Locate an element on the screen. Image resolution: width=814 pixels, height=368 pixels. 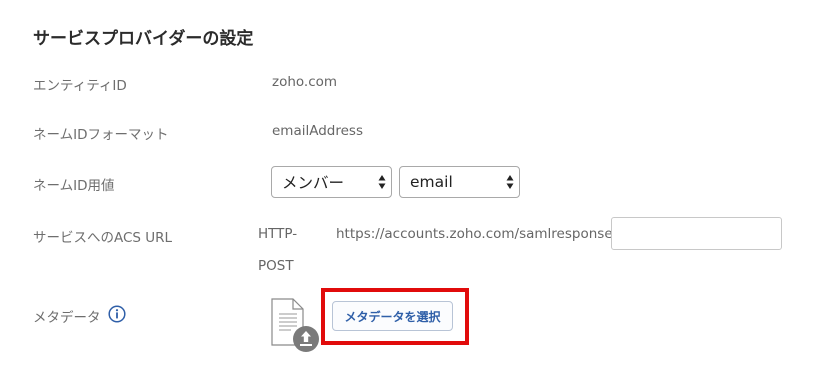
file-upload-icon is located at coordinates (295, 325).